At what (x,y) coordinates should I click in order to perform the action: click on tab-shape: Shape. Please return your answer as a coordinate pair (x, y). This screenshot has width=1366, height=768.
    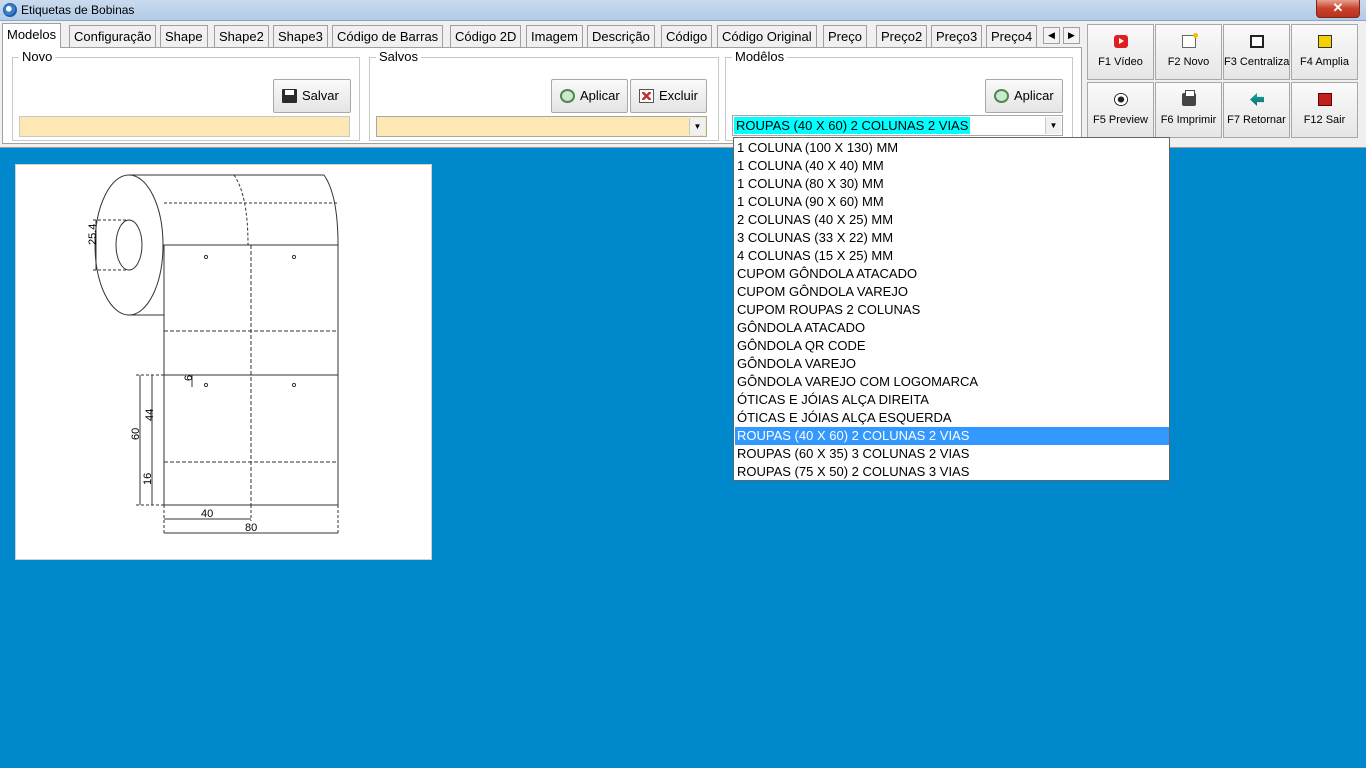
    Looking at the image, I should click on (184, 36).